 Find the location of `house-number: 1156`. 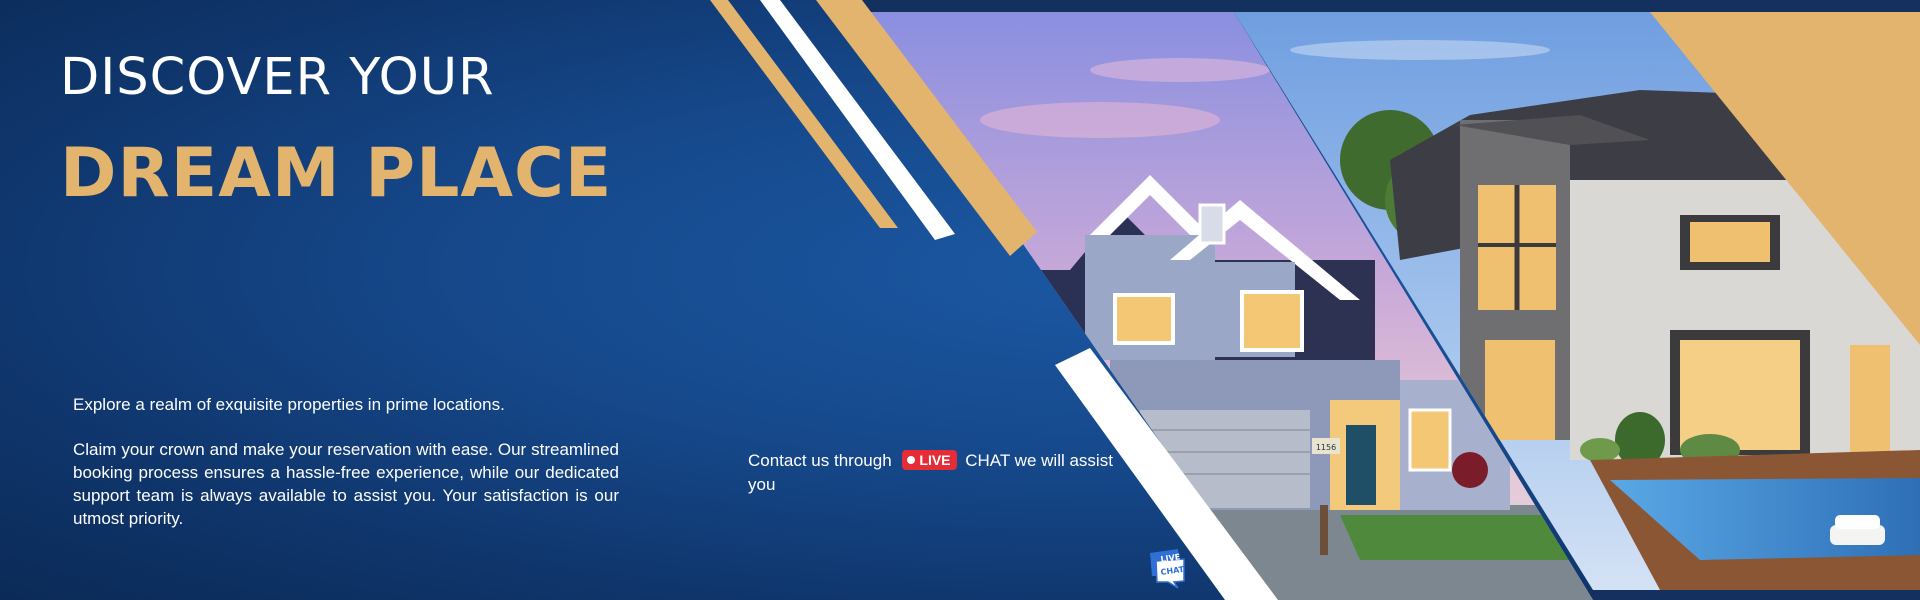

house-number: 1156 is located at coordinates (1326, 447).